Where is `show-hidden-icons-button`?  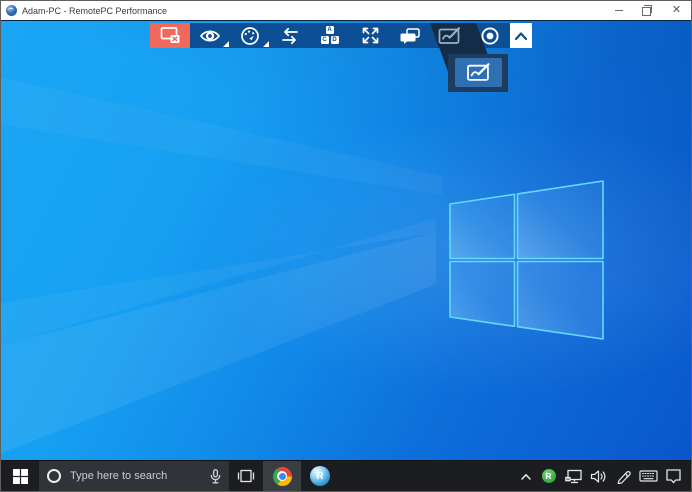
show-hidden-icons-button is located at coordinates (526, 476).